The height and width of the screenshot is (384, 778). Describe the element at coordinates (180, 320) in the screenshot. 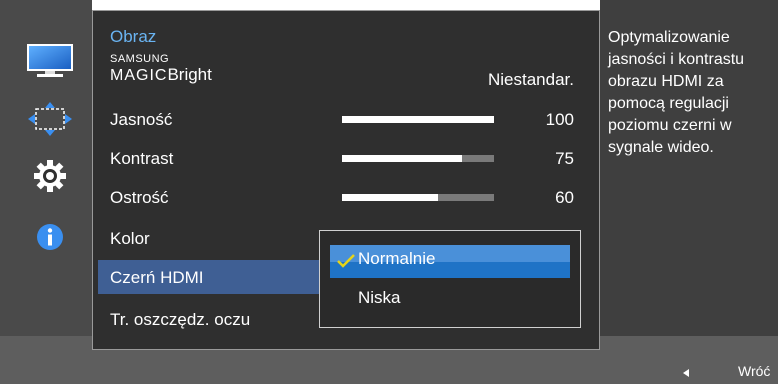

I see `menu-item-eye-saver: Tr. oszczędz. oczu` at that location.